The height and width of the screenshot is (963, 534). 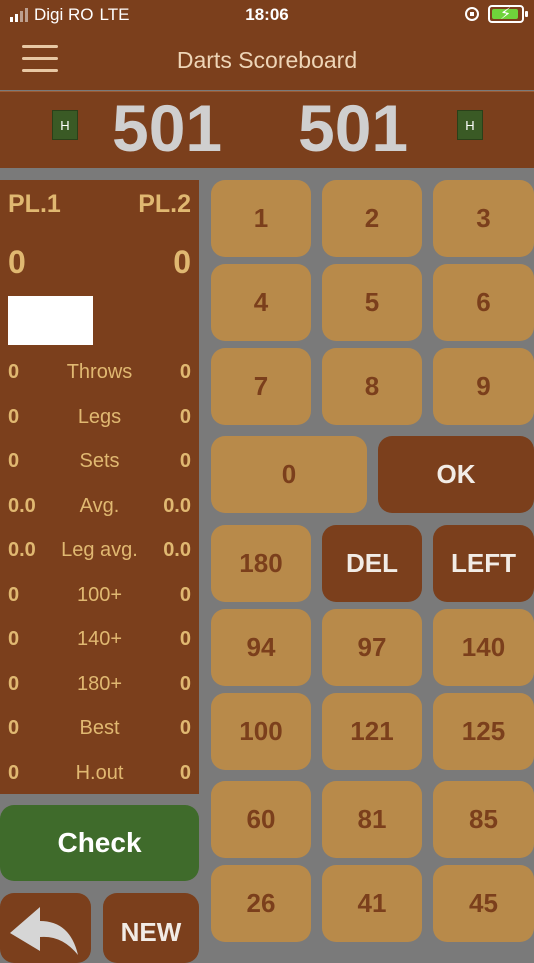 I want to click on score-bar: H 501 501 H, so click(x=267, y=129).